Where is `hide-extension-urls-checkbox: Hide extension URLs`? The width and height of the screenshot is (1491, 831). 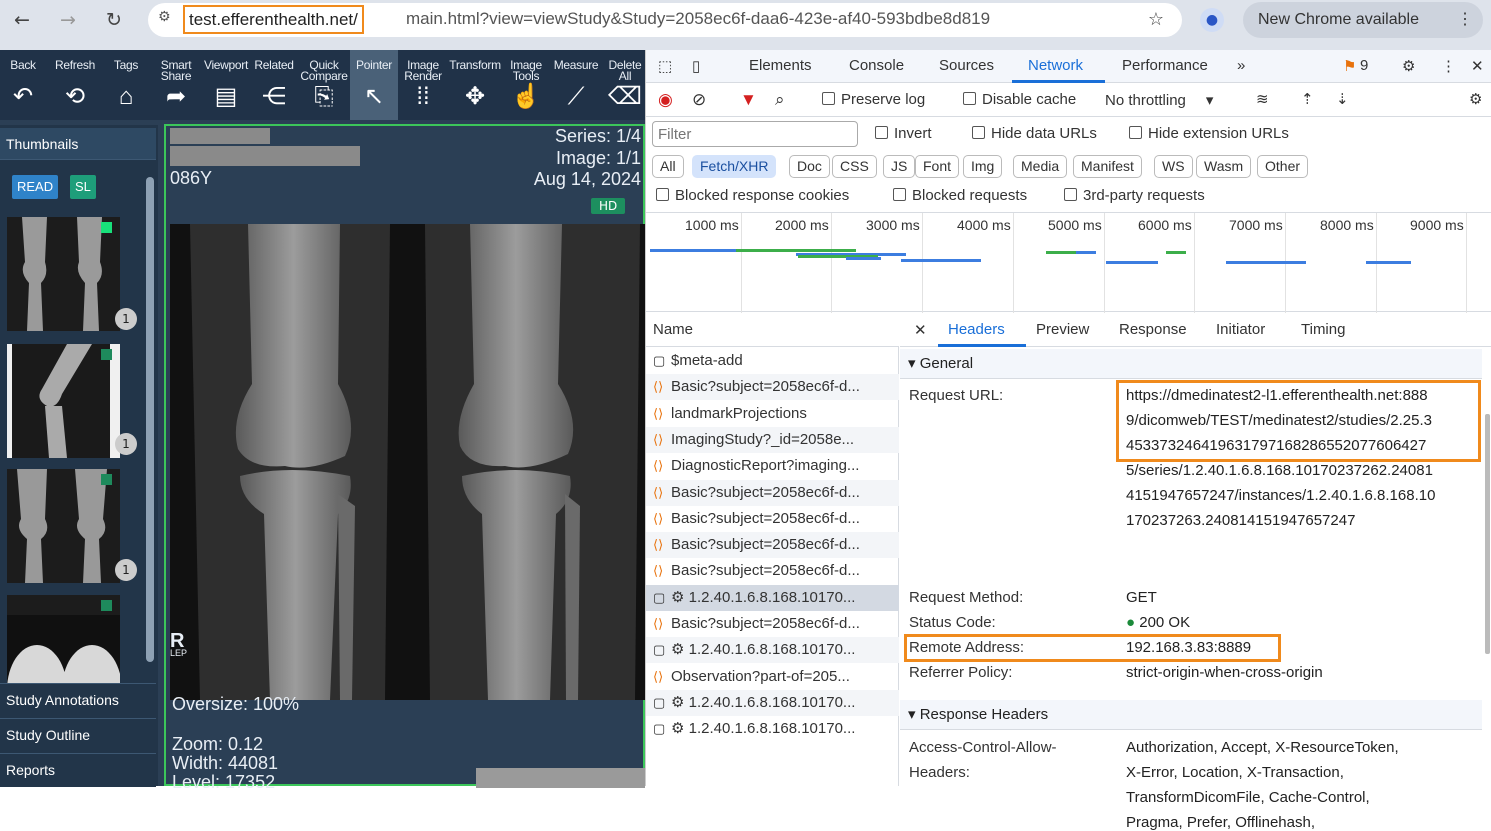
hide-extension-urls-checkbox: Hide extension URLs is located at coordinates (1209, 133).